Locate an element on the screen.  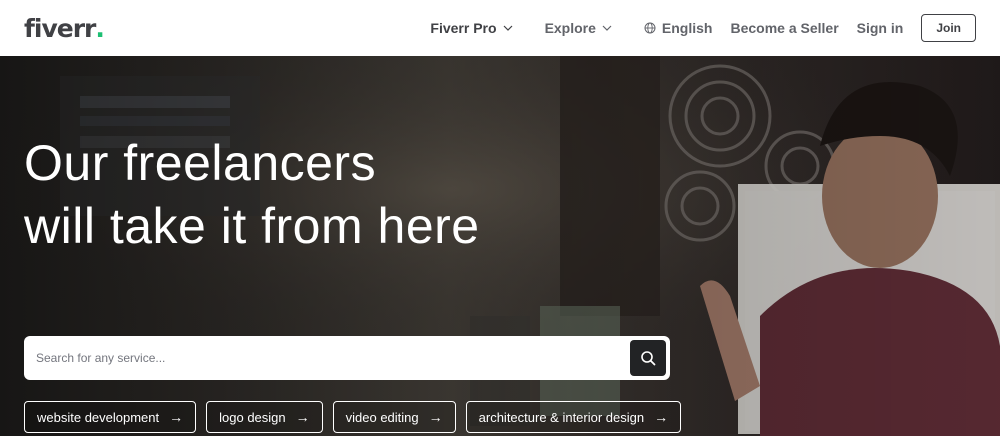
explore-label: Explore is located at coordinates (570, 28).